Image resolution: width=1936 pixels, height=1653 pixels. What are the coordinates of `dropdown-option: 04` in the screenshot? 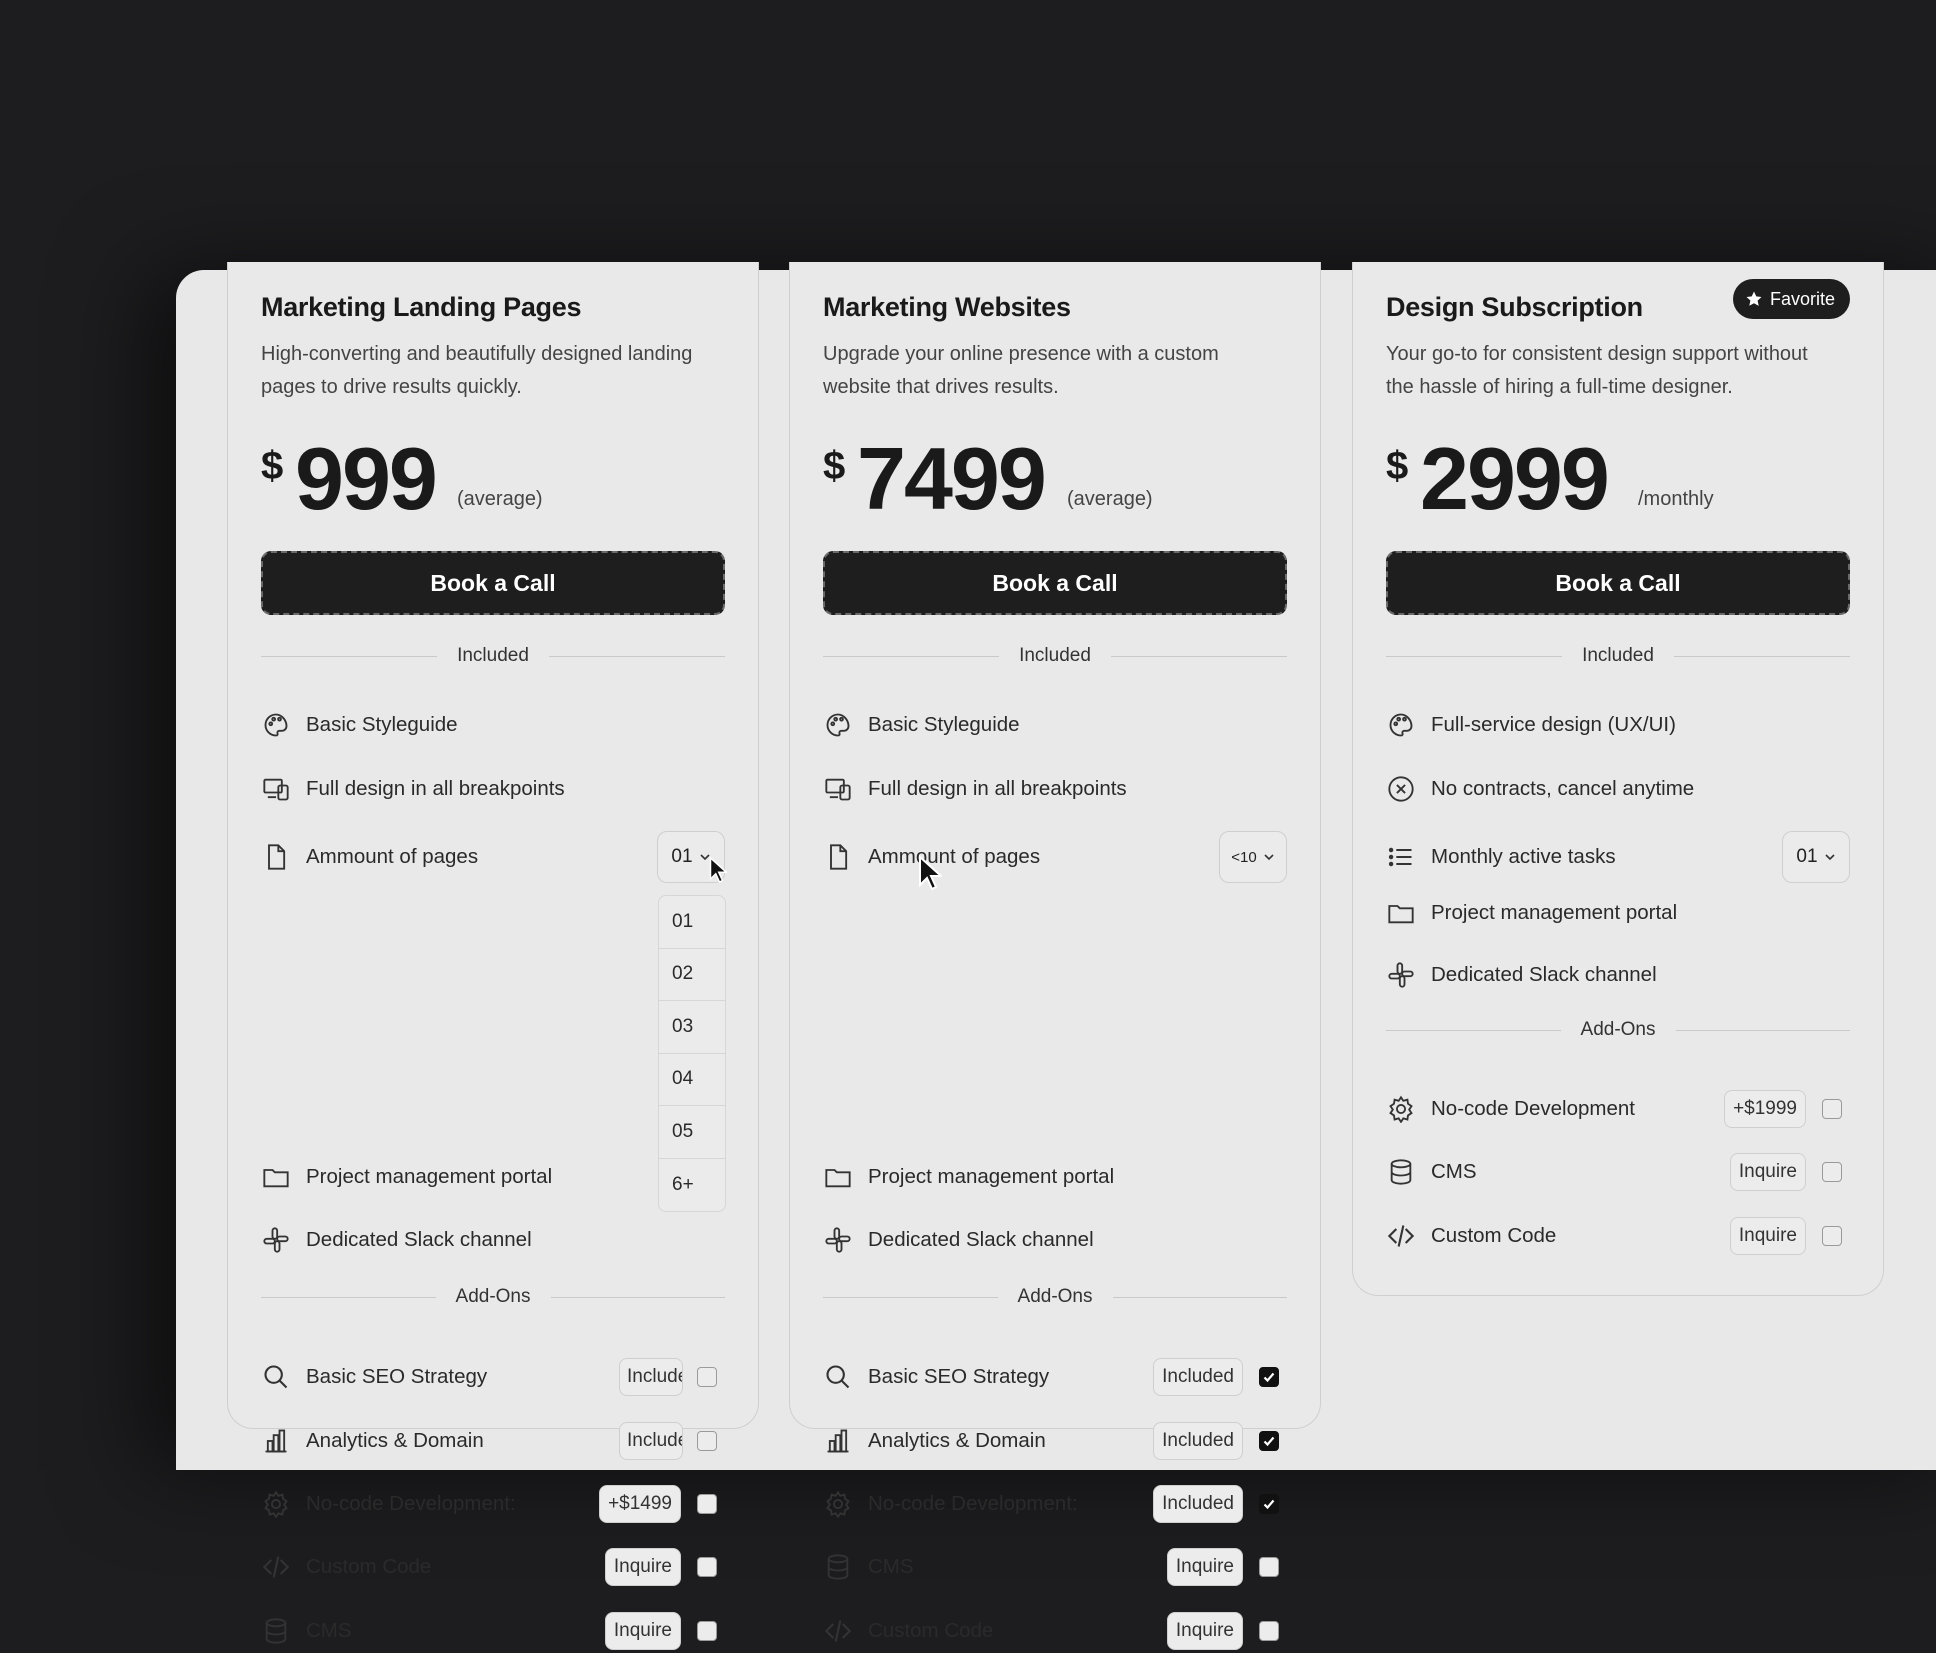 It's located at (692, 1080).